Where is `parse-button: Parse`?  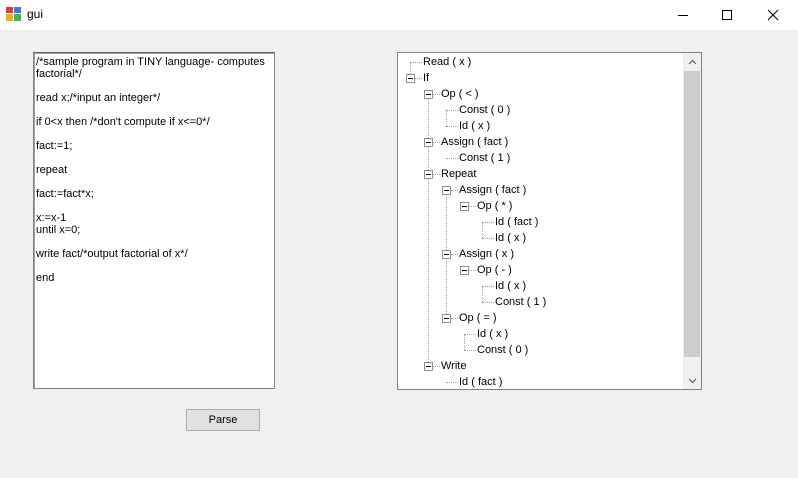
parse-button: Parse is located at coordinates (223, 420).